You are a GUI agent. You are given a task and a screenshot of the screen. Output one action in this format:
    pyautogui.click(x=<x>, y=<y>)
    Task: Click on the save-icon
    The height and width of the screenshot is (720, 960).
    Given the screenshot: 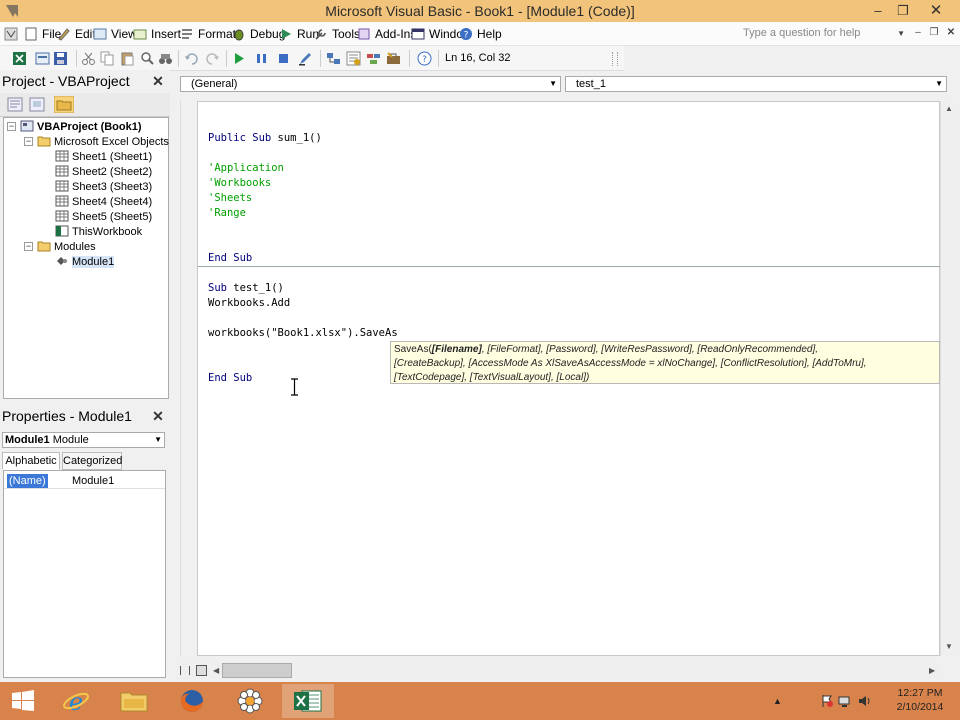 What is the action you would take?
    pyautogui.click(x=60, y=58)
    